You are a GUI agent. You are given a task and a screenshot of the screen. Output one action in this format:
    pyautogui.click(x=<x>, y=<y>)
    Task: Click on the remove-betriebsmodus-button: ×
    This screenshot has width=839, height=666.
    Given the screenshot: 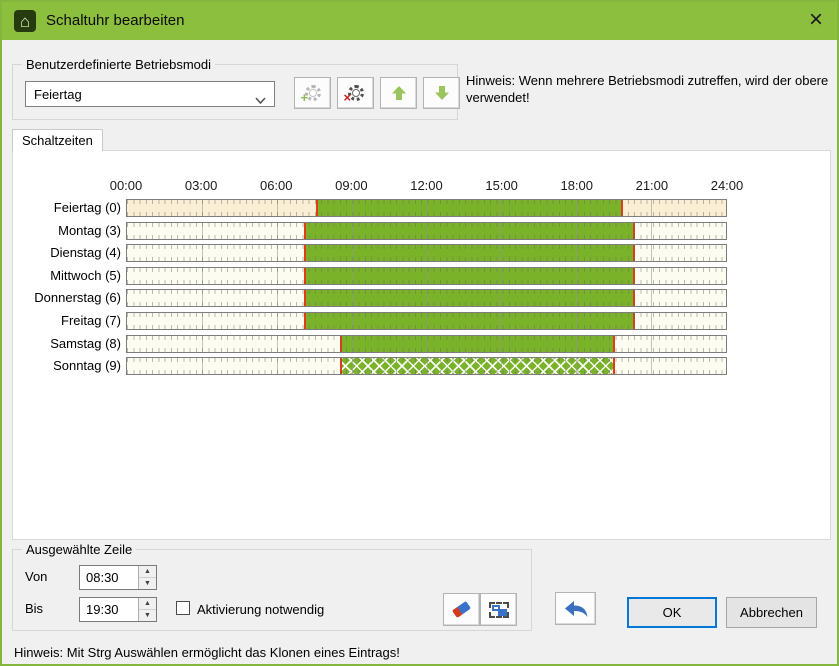 What is the action you would take?
    pyautogui.click(x=355, y=93)
    